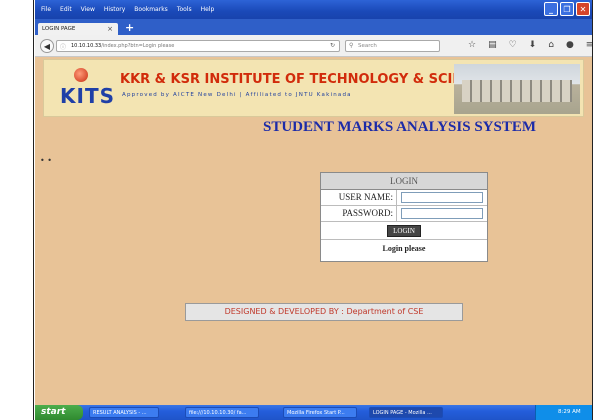 The width and height of the screenshot is (599, 420). I want to click on menu-bookmarks: Bookmarks, so click(151, 9).